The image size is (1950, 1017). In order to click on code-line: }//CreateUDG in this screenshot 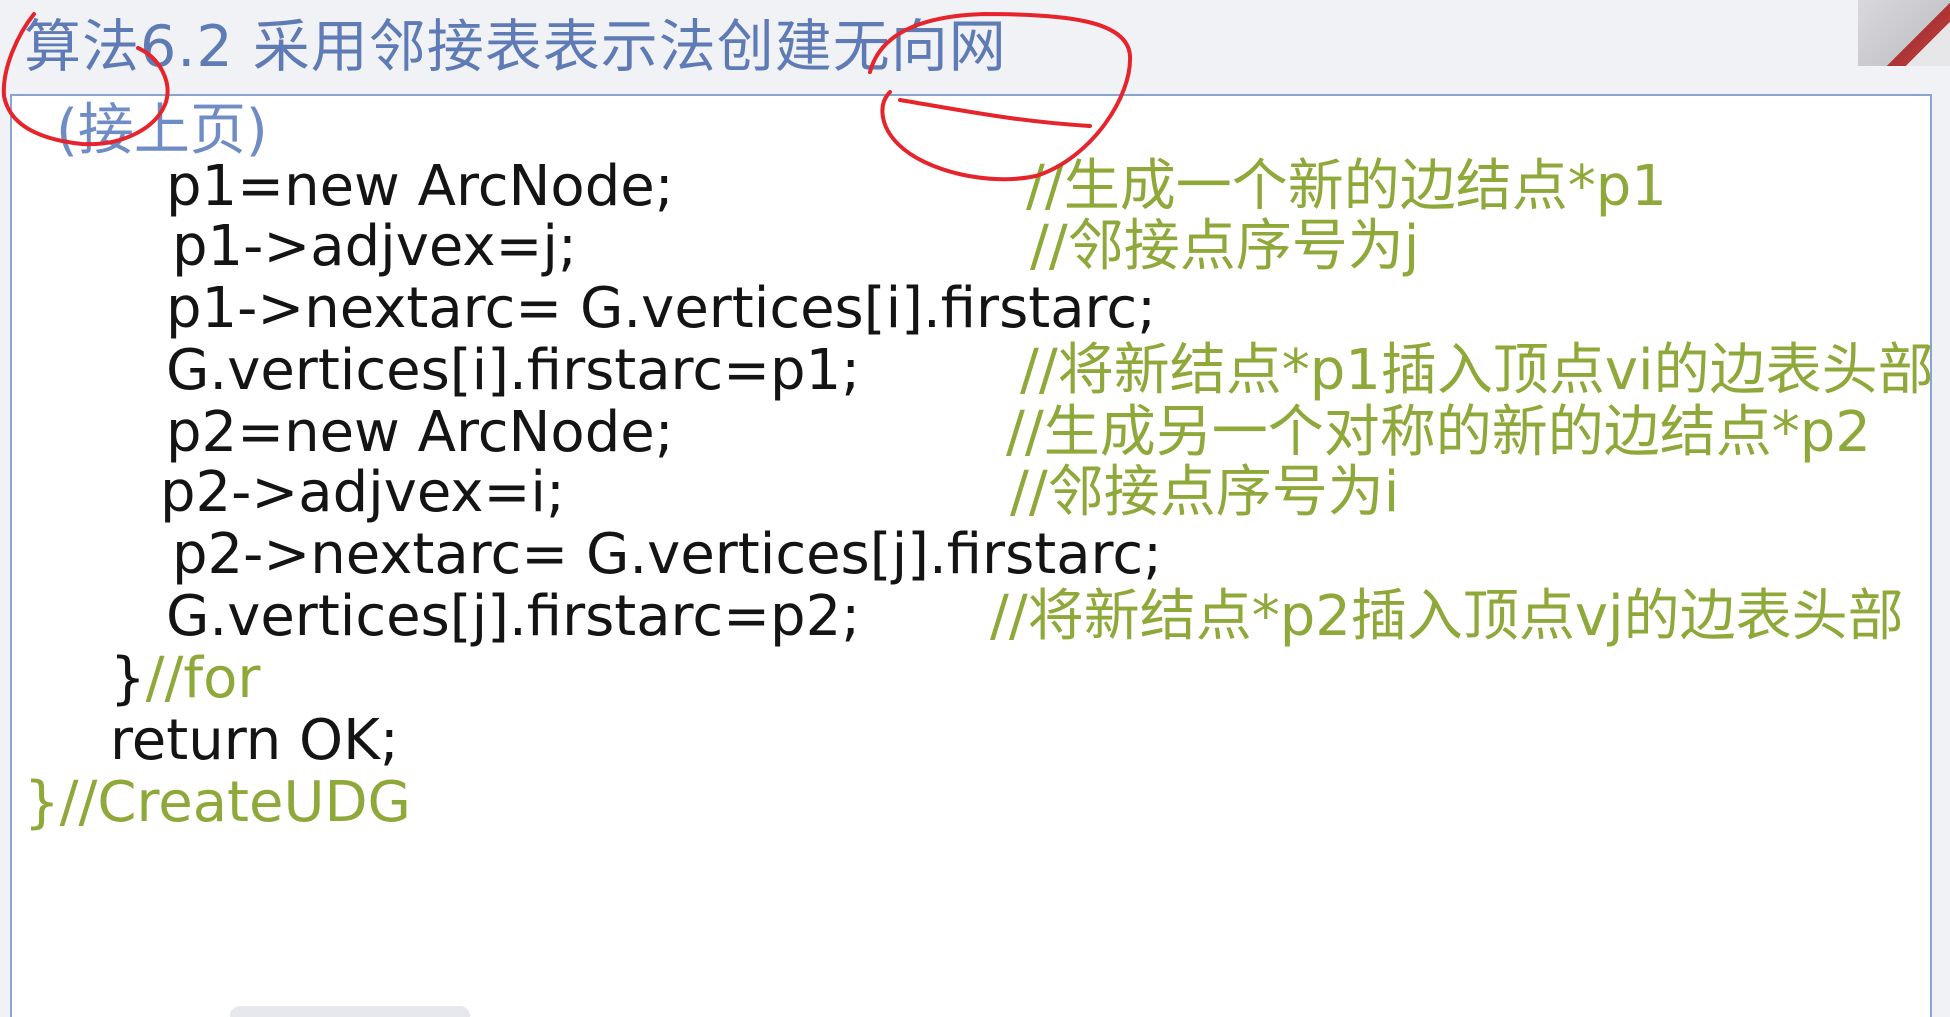, I will do `click(217, 803)`.